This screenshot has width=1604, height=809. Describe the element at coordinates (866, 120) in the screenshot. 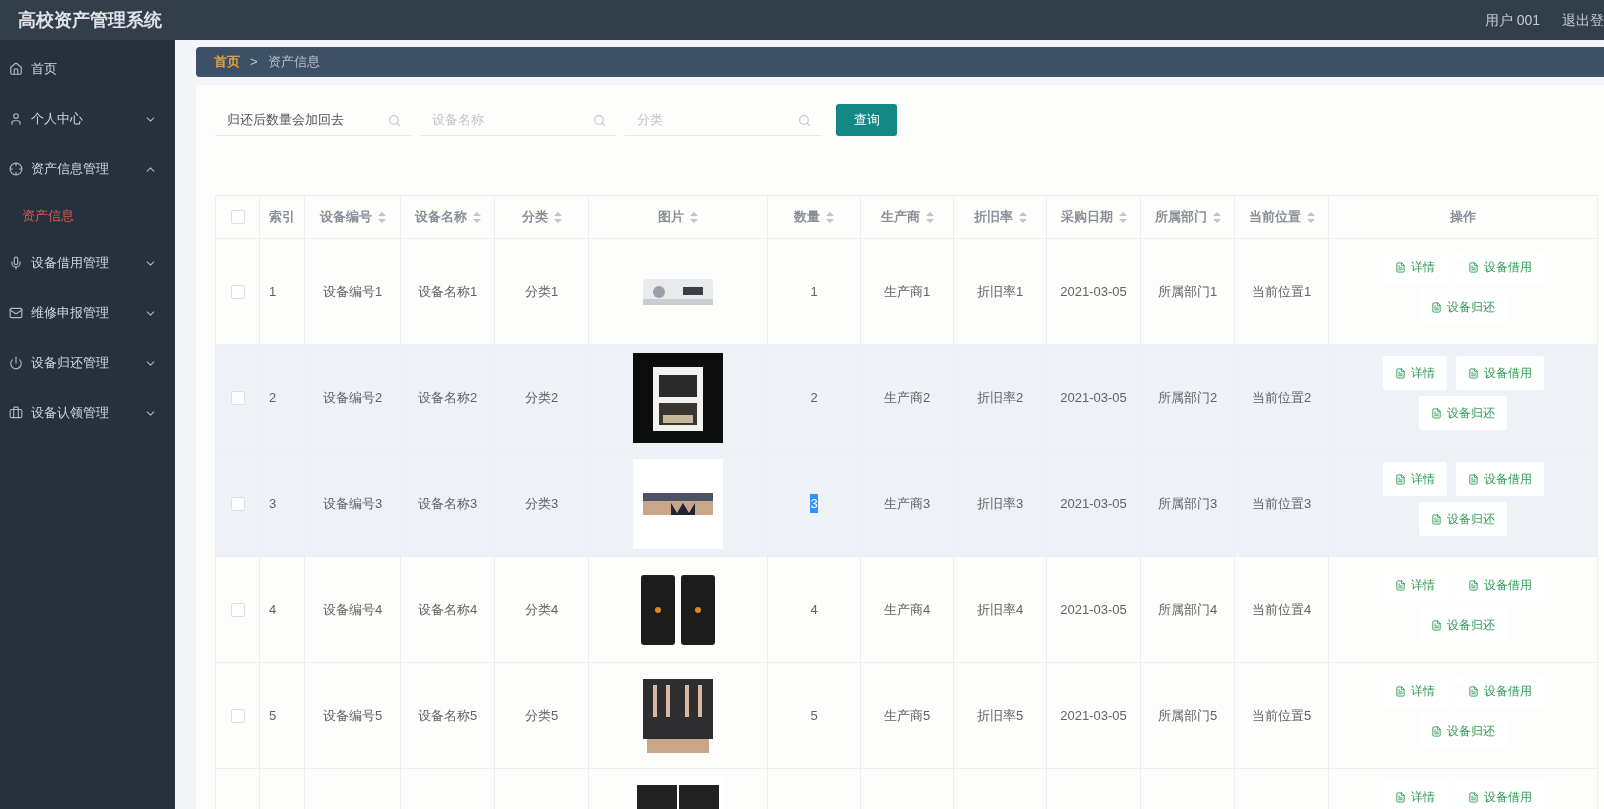

I see `query-button: 查询` at that location.